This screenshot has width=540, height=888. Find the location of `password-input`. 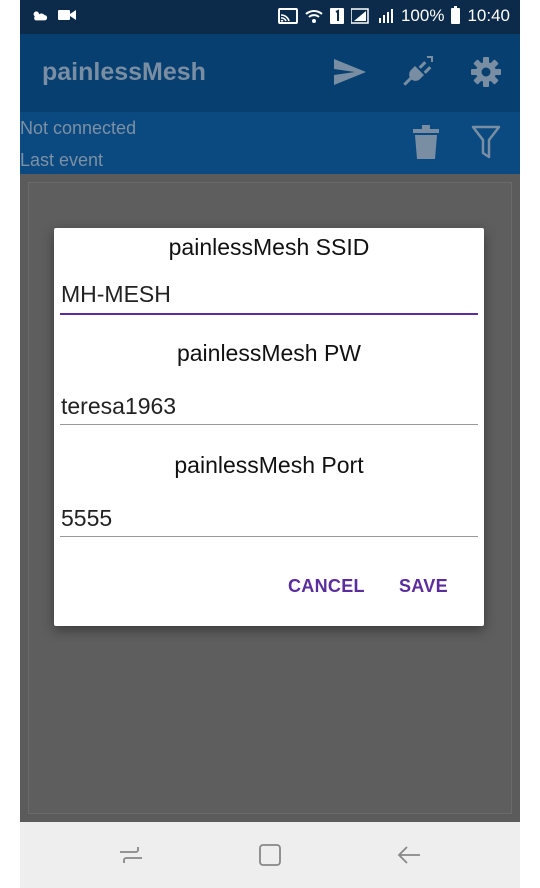

password-input is located at coordinates (269, 406).